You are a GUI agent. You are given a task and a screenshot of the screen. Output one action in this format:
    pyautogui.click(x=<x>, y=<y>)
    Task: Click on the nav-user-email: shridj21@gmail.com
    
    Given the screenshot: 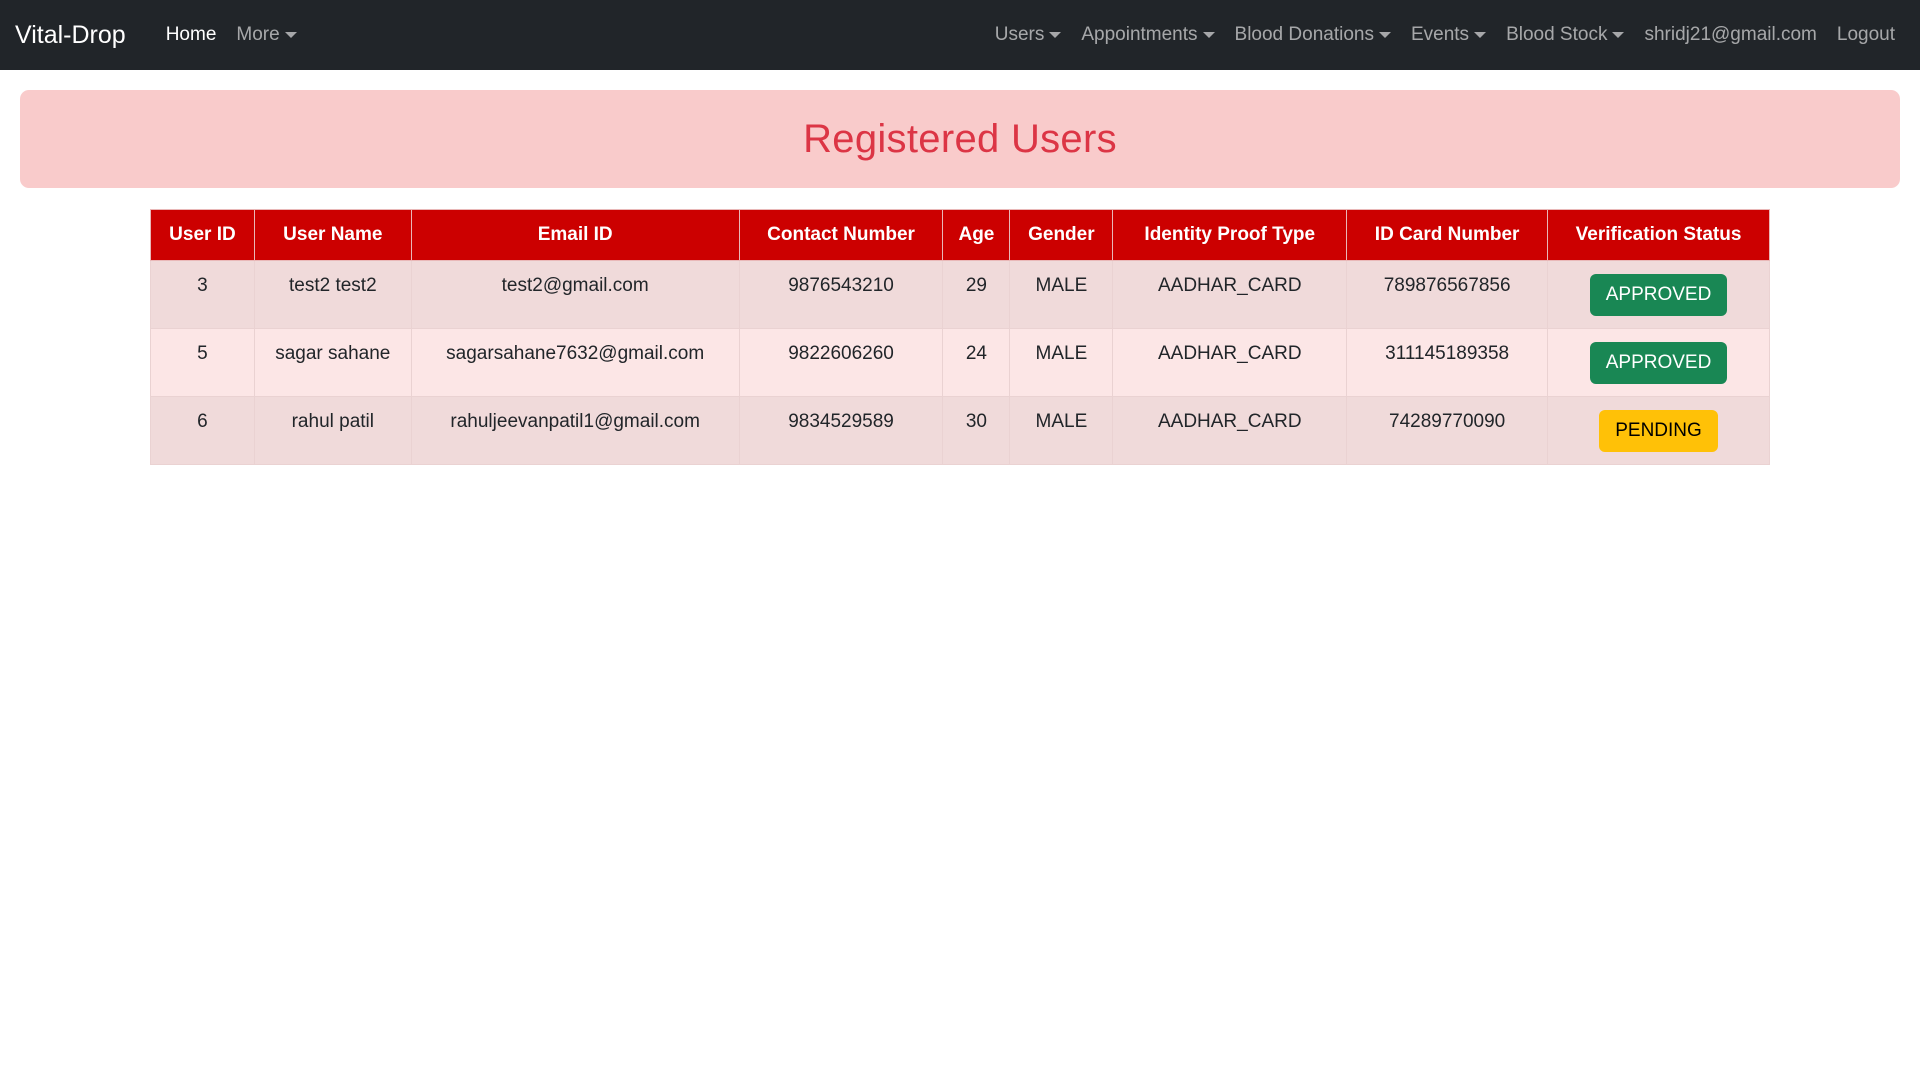 What is the action you would take?
    pyautogui.click(x=1730, y=35)
    